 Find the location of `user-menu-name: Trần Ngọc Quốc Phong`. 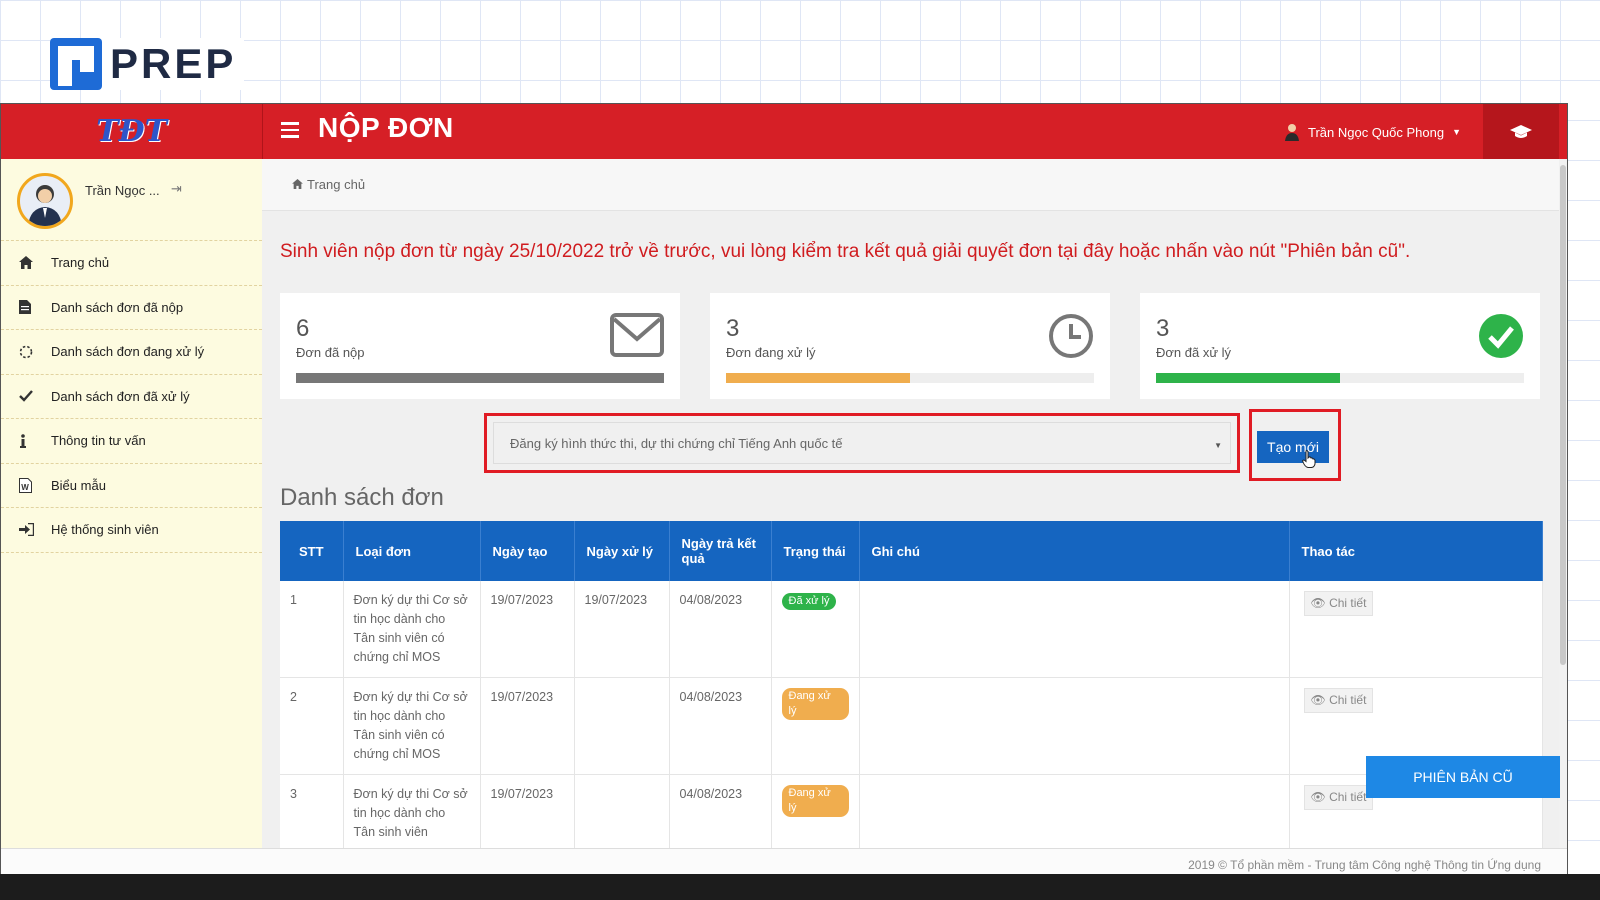

user-menu-name: Trần Ngọc Quốc Phong is located at coordinates (1376, 132).